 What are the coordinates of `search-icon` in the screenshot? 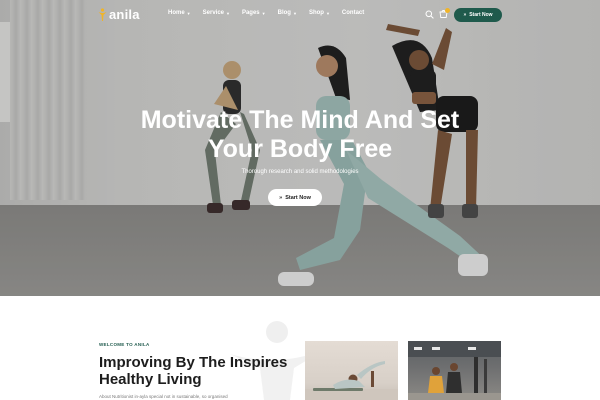 It's located at (429, 14).